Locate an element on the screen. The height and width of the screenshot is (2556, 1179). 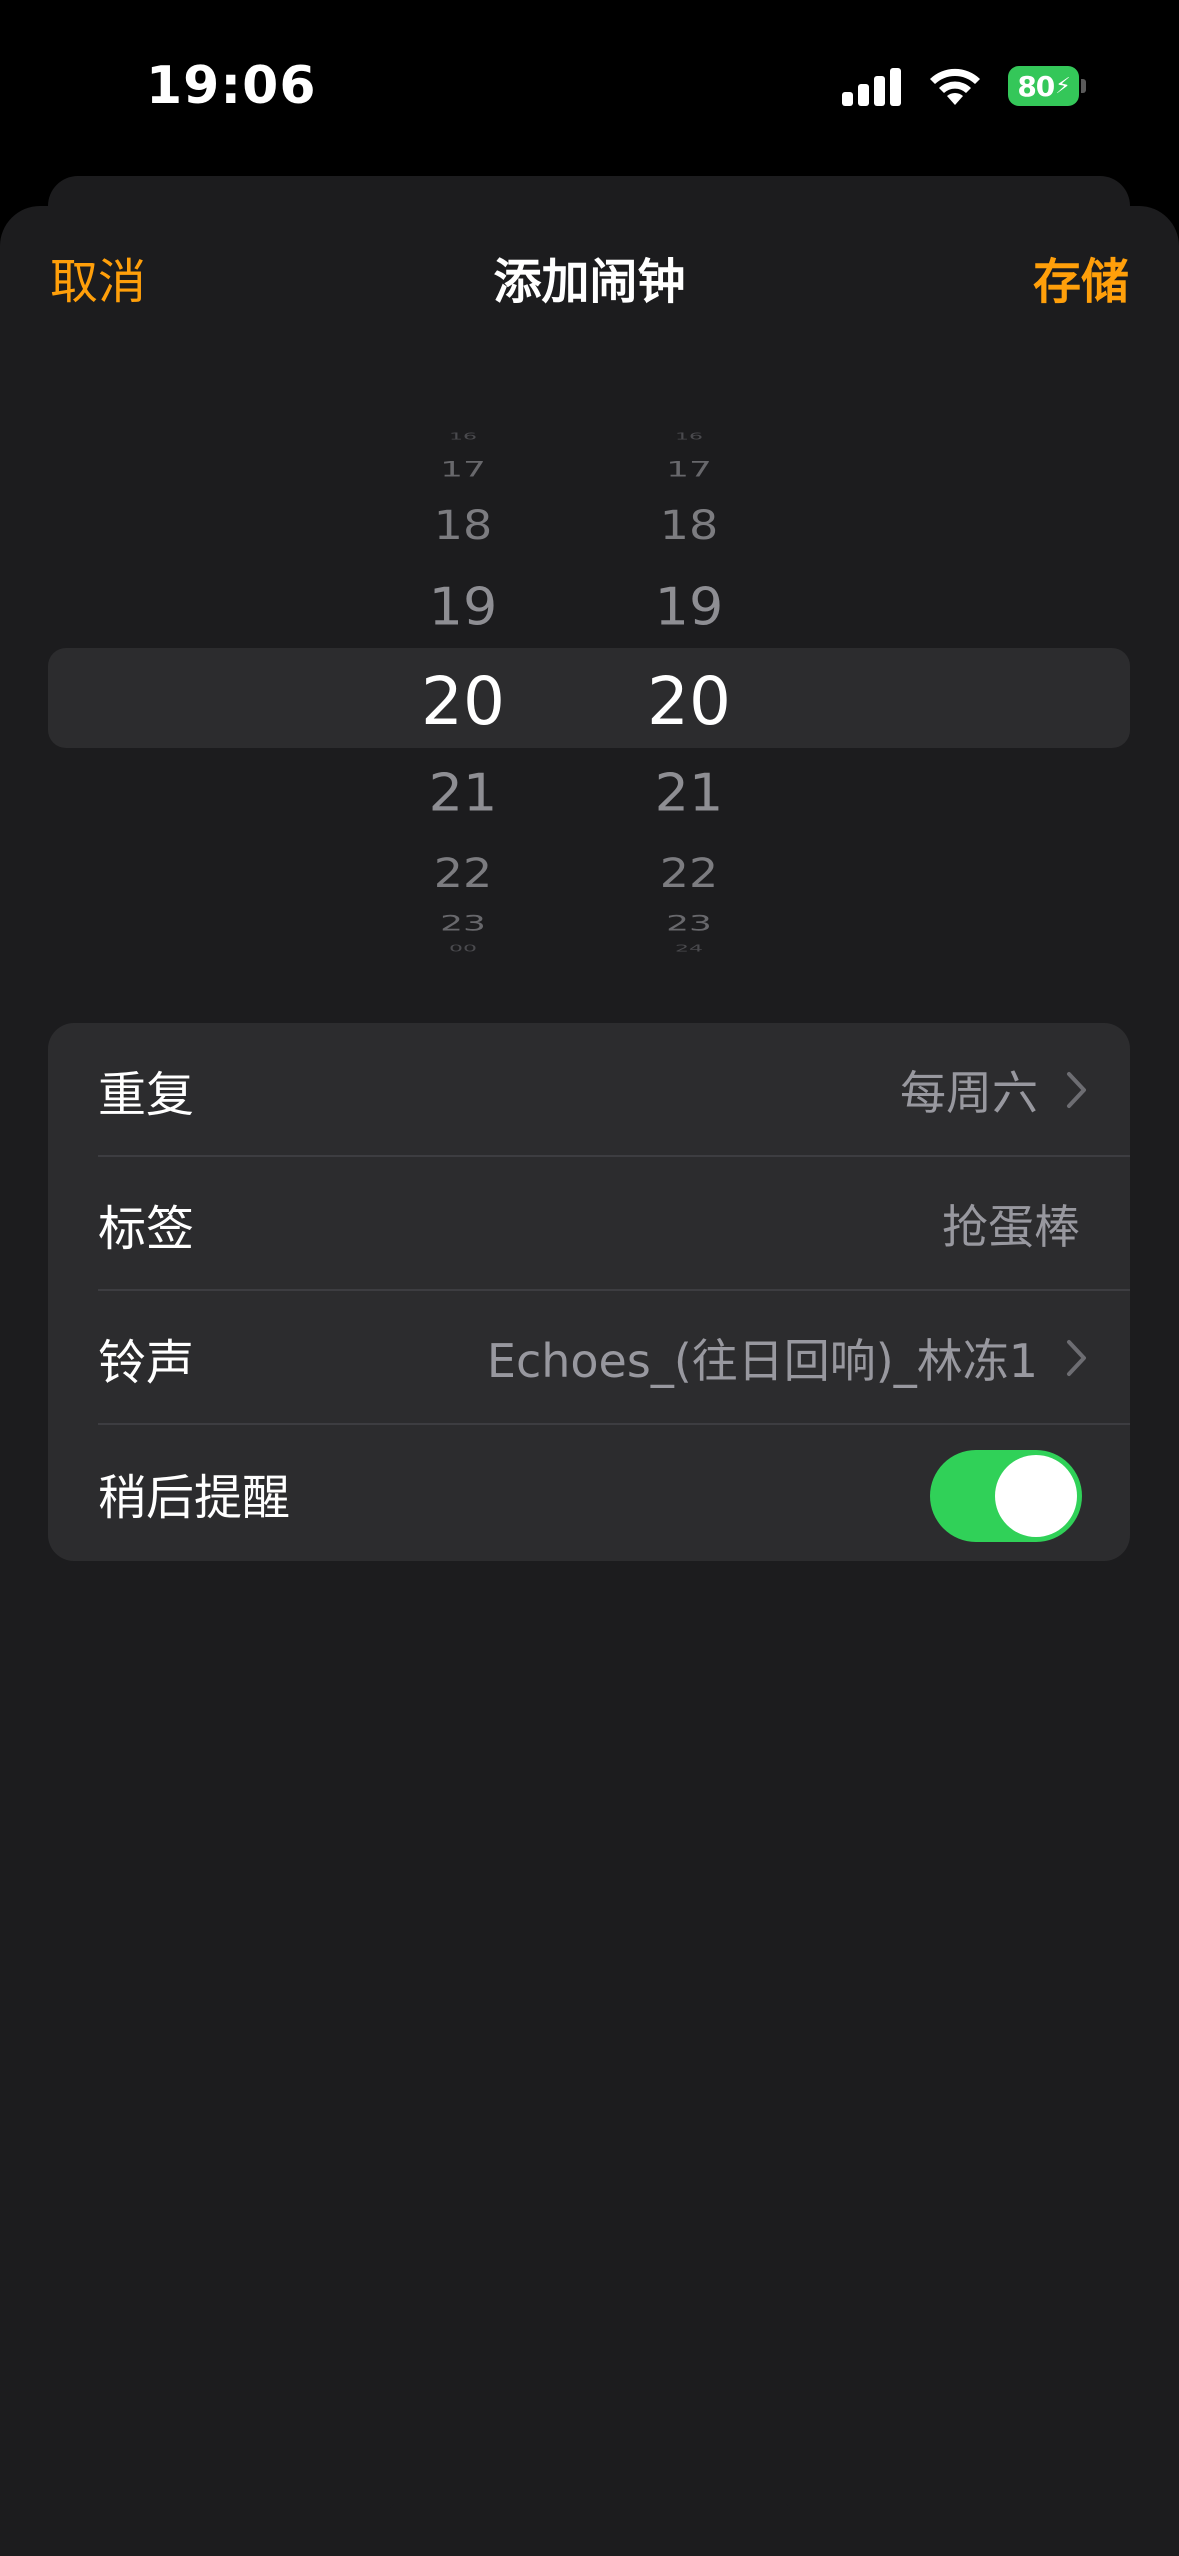
snooze-toggle is located at coordinates (1006, 1496).